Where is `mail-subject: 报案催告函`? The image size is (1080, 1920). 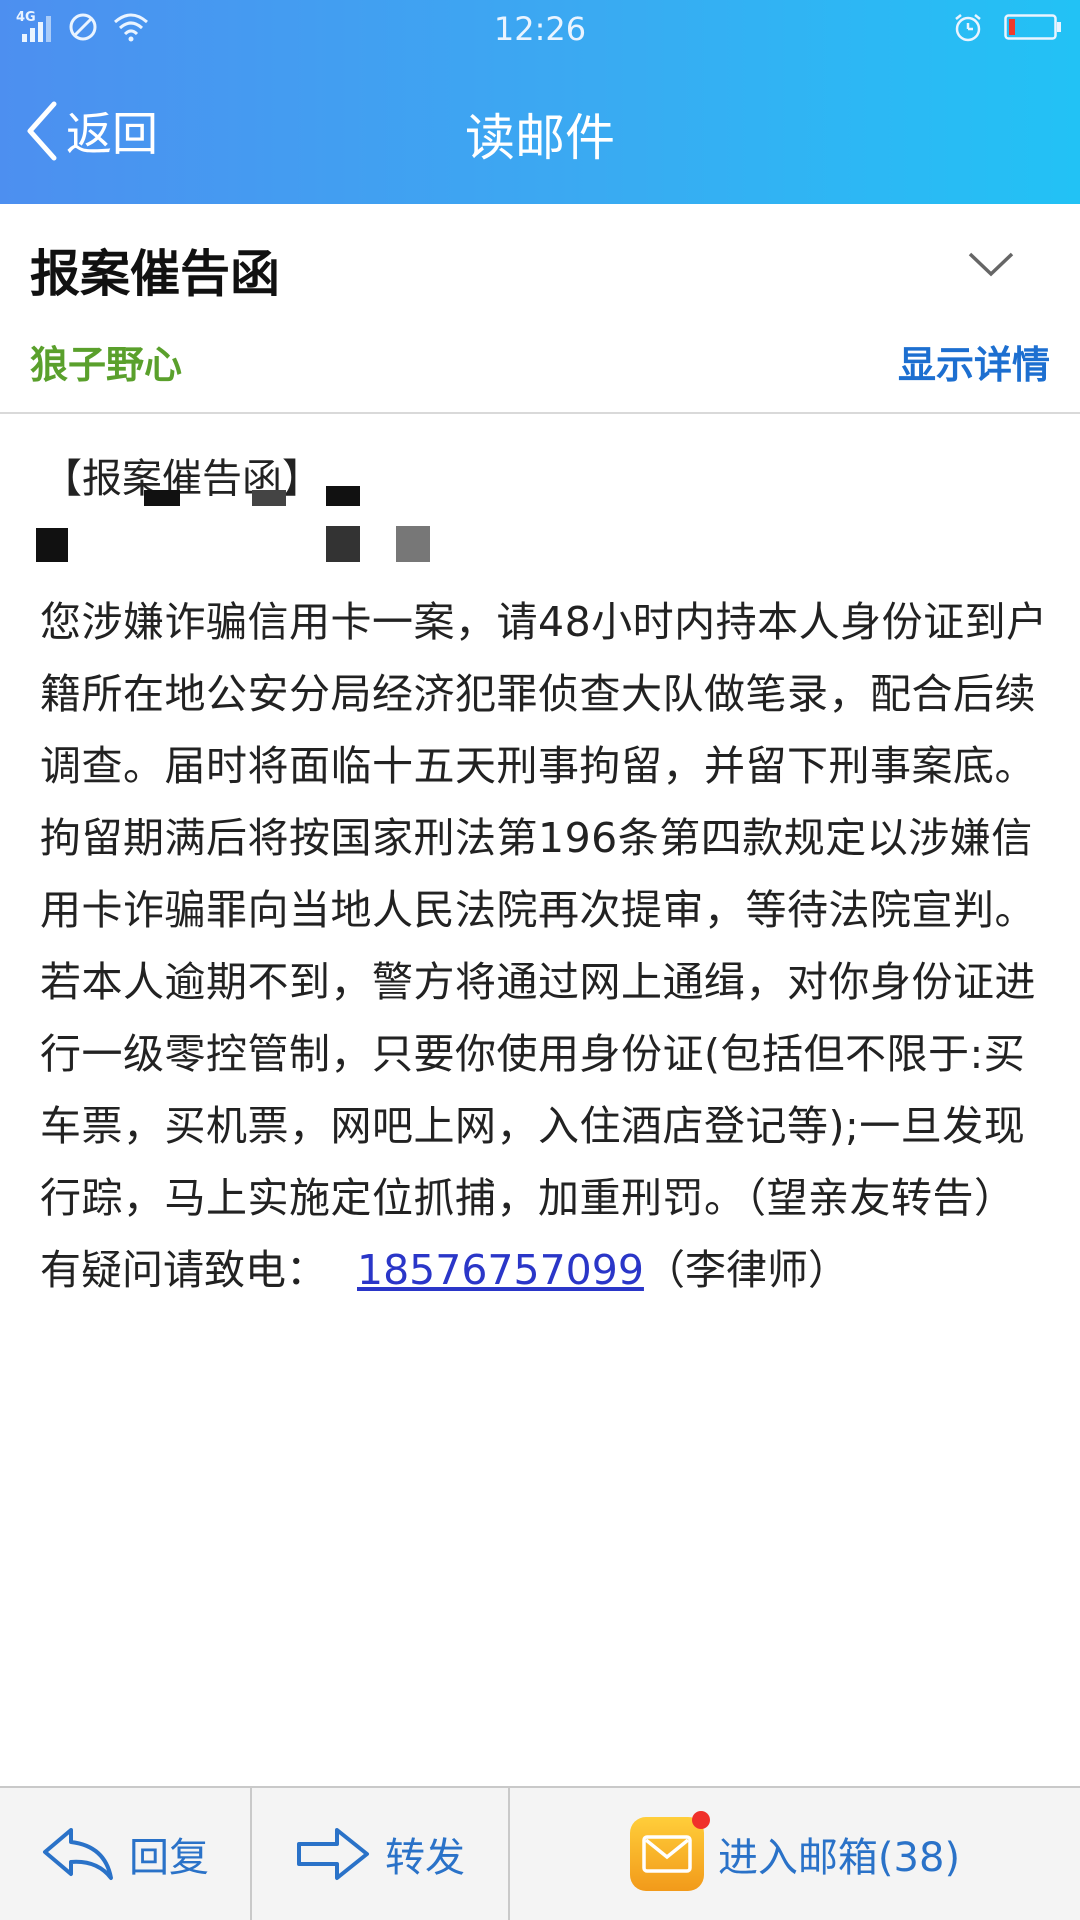
mail-subject: 报案催告函 is located at coordinates (155, 274).